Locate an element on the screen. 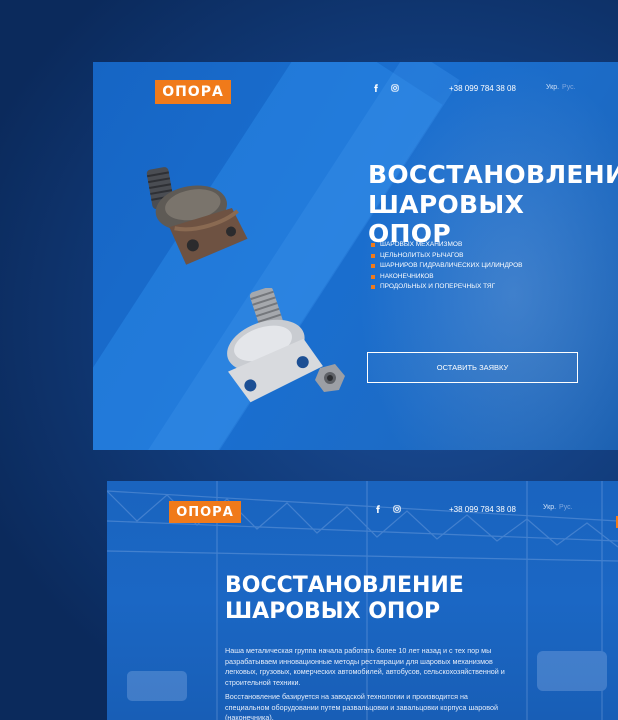 The height and width of the screenshot is (720, 618). list-item: ШАРОВЫХ МЕХАНИЗМОВ is located at coordinates (446, 245).